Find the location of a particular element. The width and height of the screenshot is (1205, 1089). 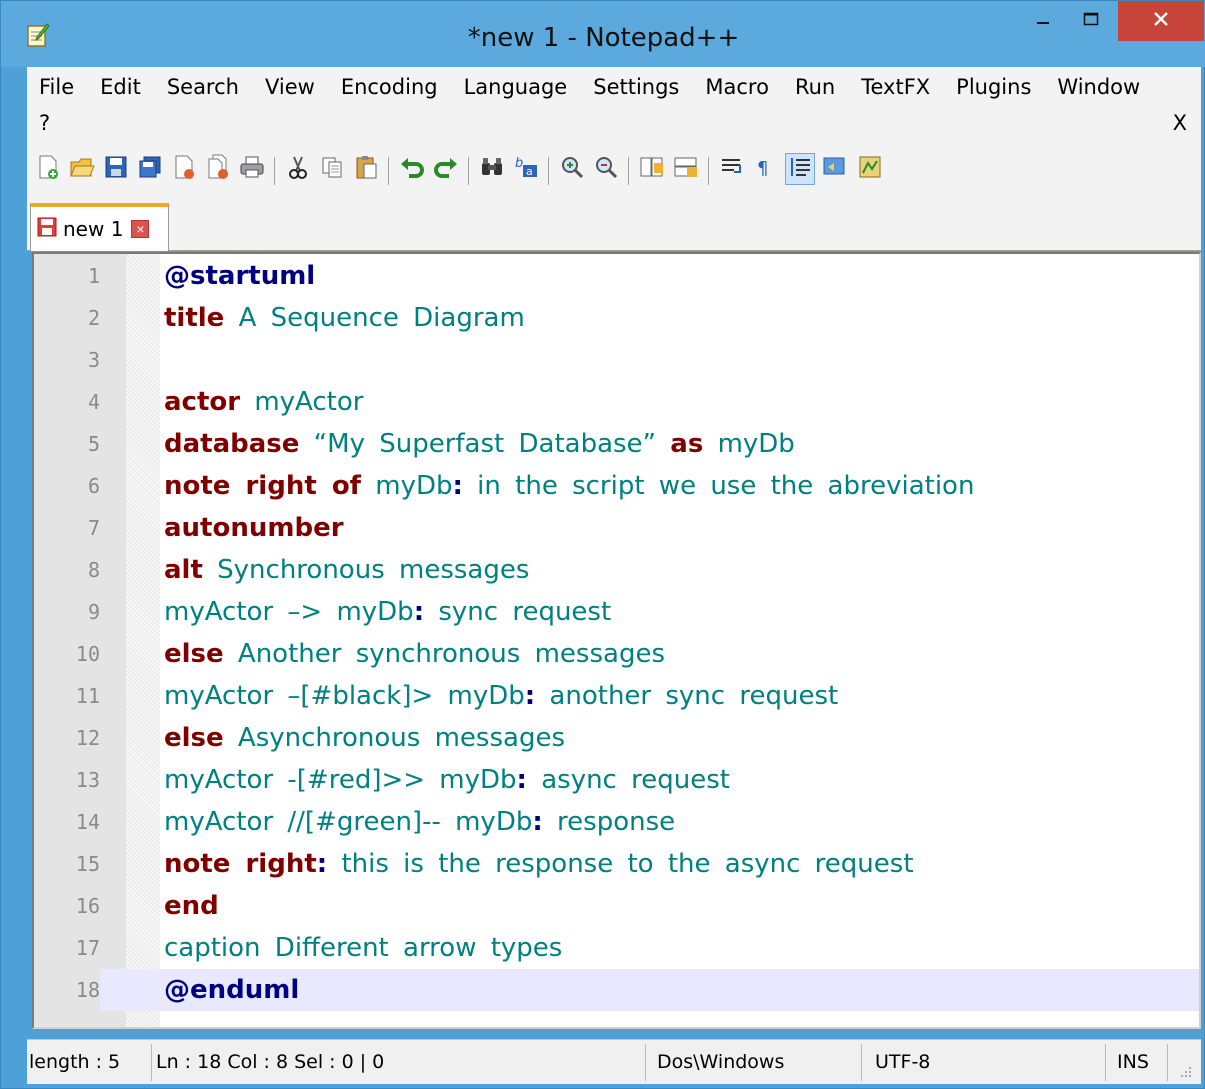

keyword-token: note right of is located at coordinates (262, 486).